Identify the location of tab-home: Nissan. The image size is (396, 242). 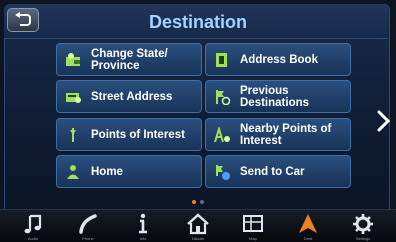
(198, 225).